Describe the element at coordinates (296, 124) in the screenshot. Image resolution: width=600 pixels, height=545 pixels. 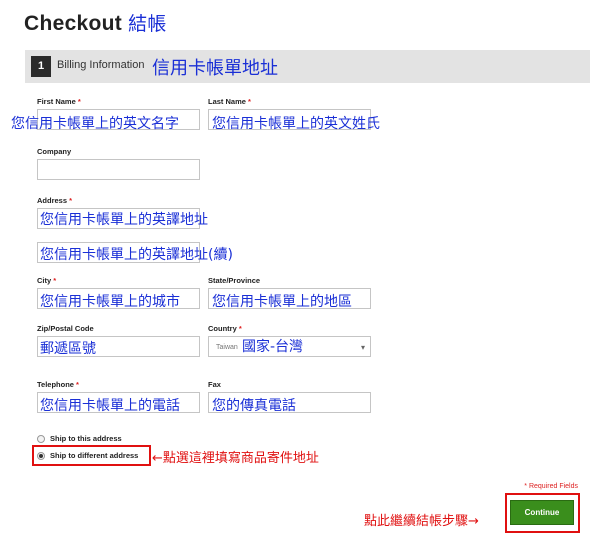
I see `last-name-value: 您信用卡帳單上的英文姓氏` at that location.